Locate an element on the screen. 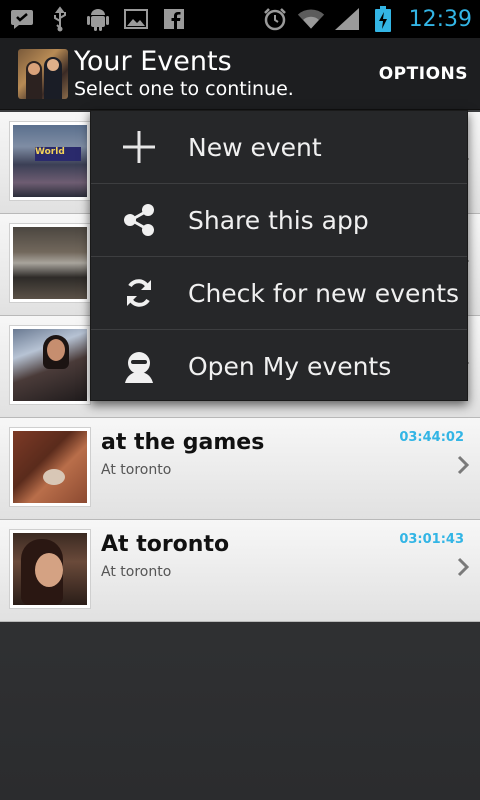  alarm-icon is located at coordinates (275, 19).